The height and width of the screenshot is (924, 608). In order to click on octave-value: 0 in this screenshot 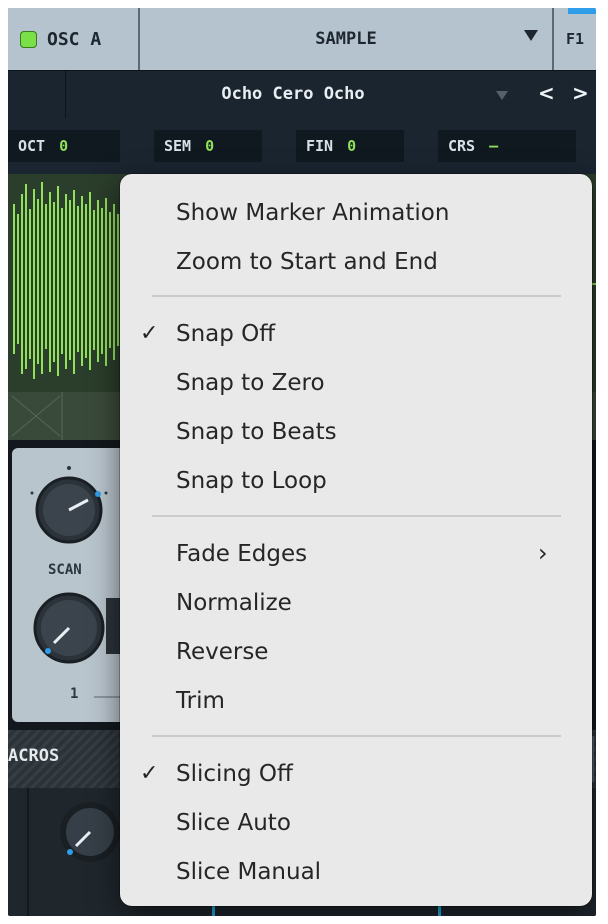, I will do `click(64, 146)`.